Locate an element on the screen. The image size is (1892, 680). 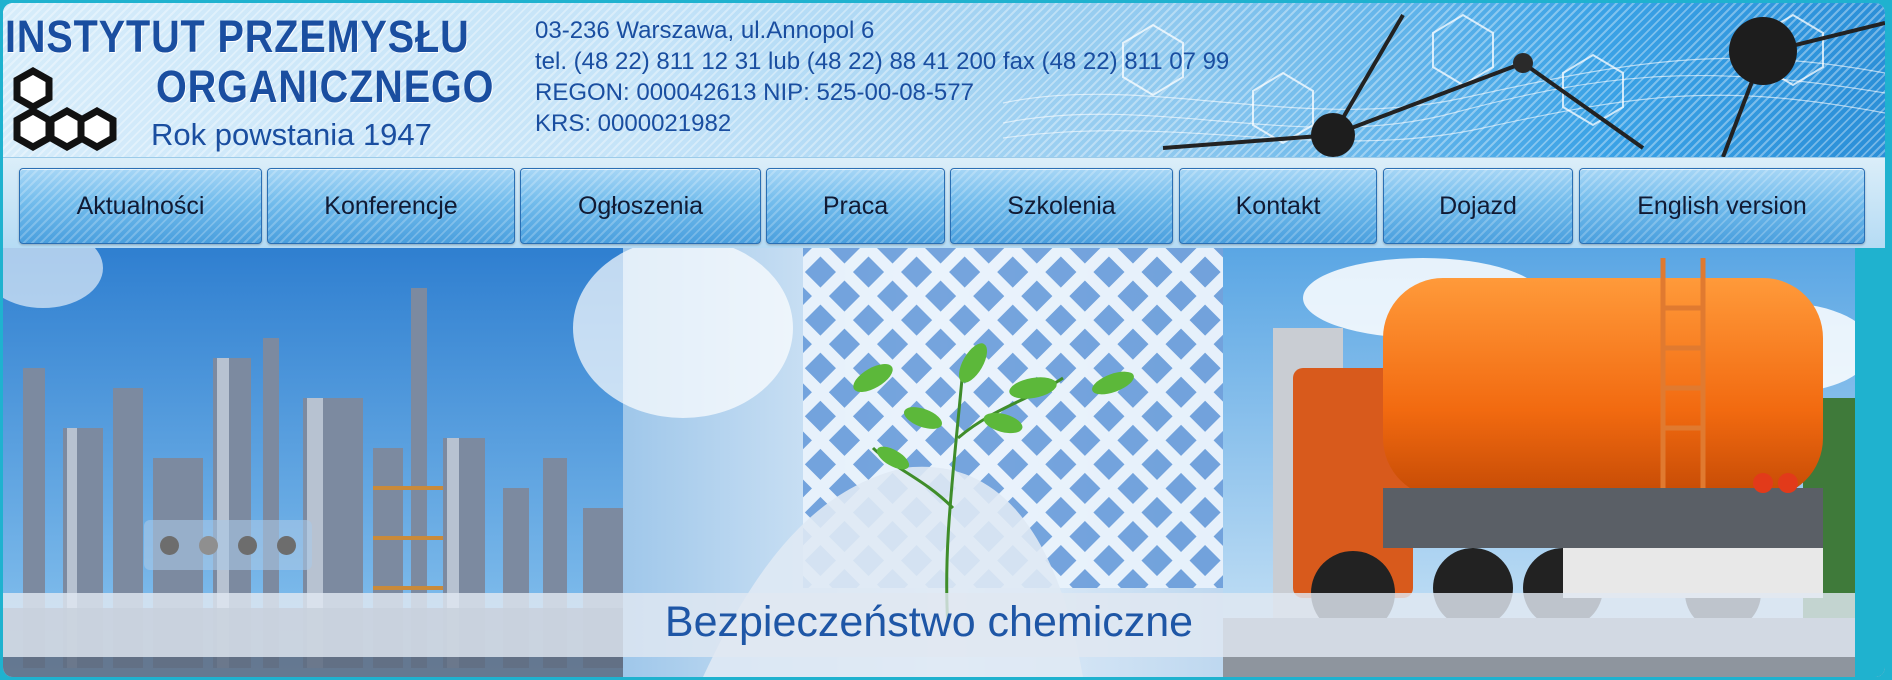
nav-praca: Praca is located at coordinates (855, 206).